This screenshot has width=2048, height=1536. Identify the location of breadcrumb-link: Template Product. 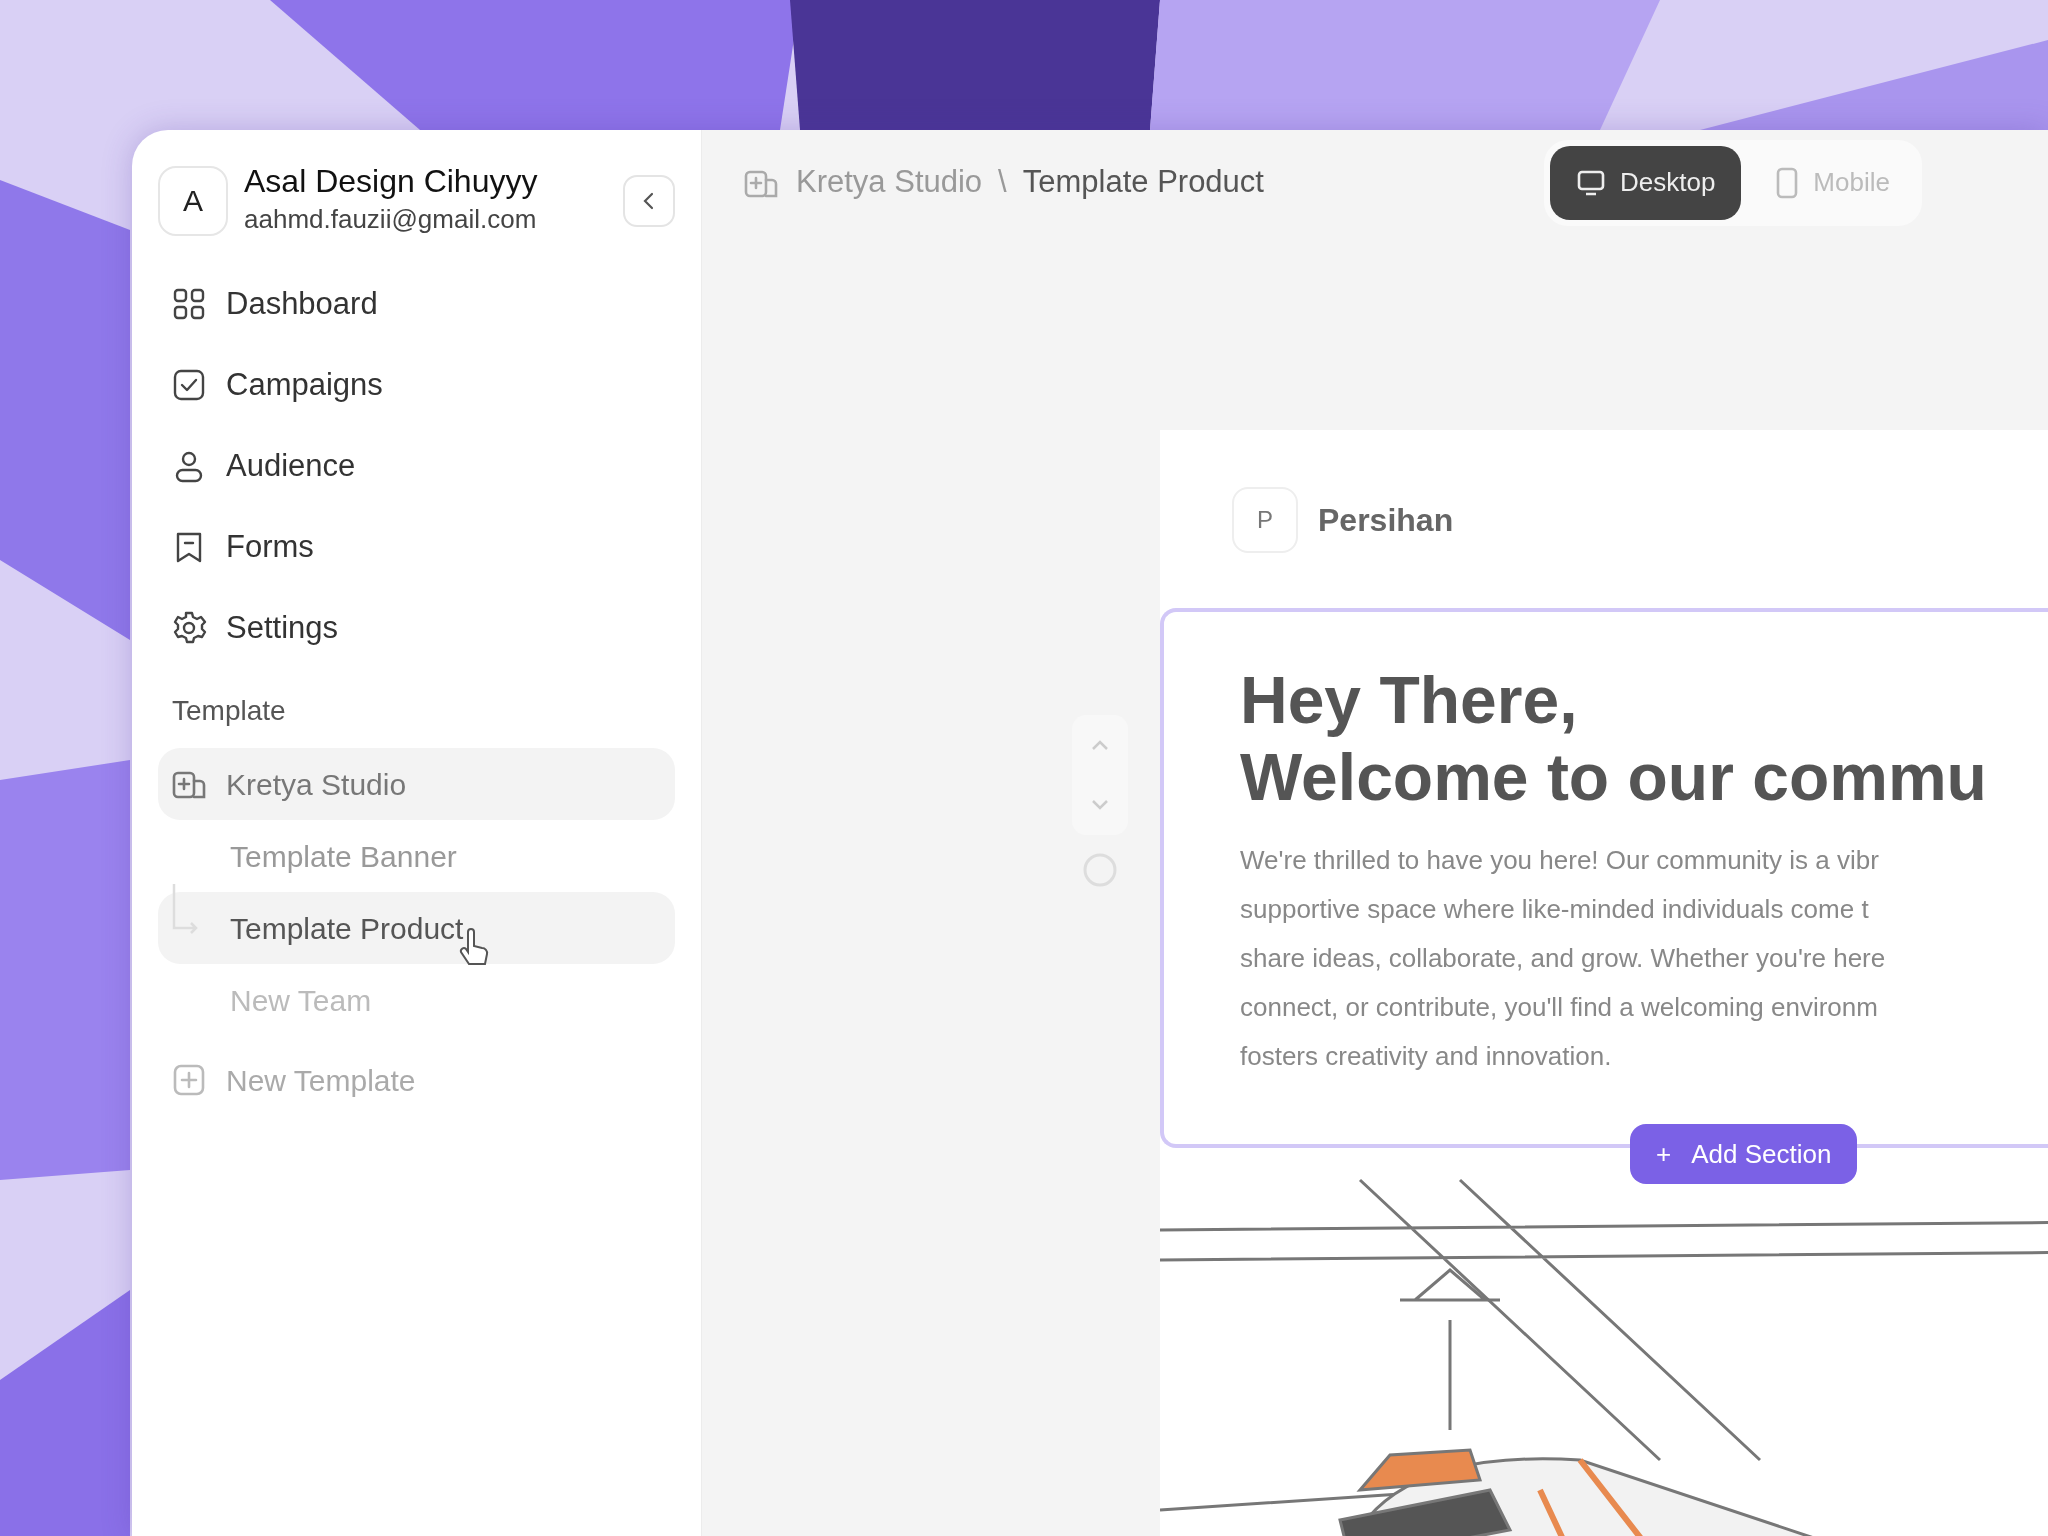
(1143, 182).